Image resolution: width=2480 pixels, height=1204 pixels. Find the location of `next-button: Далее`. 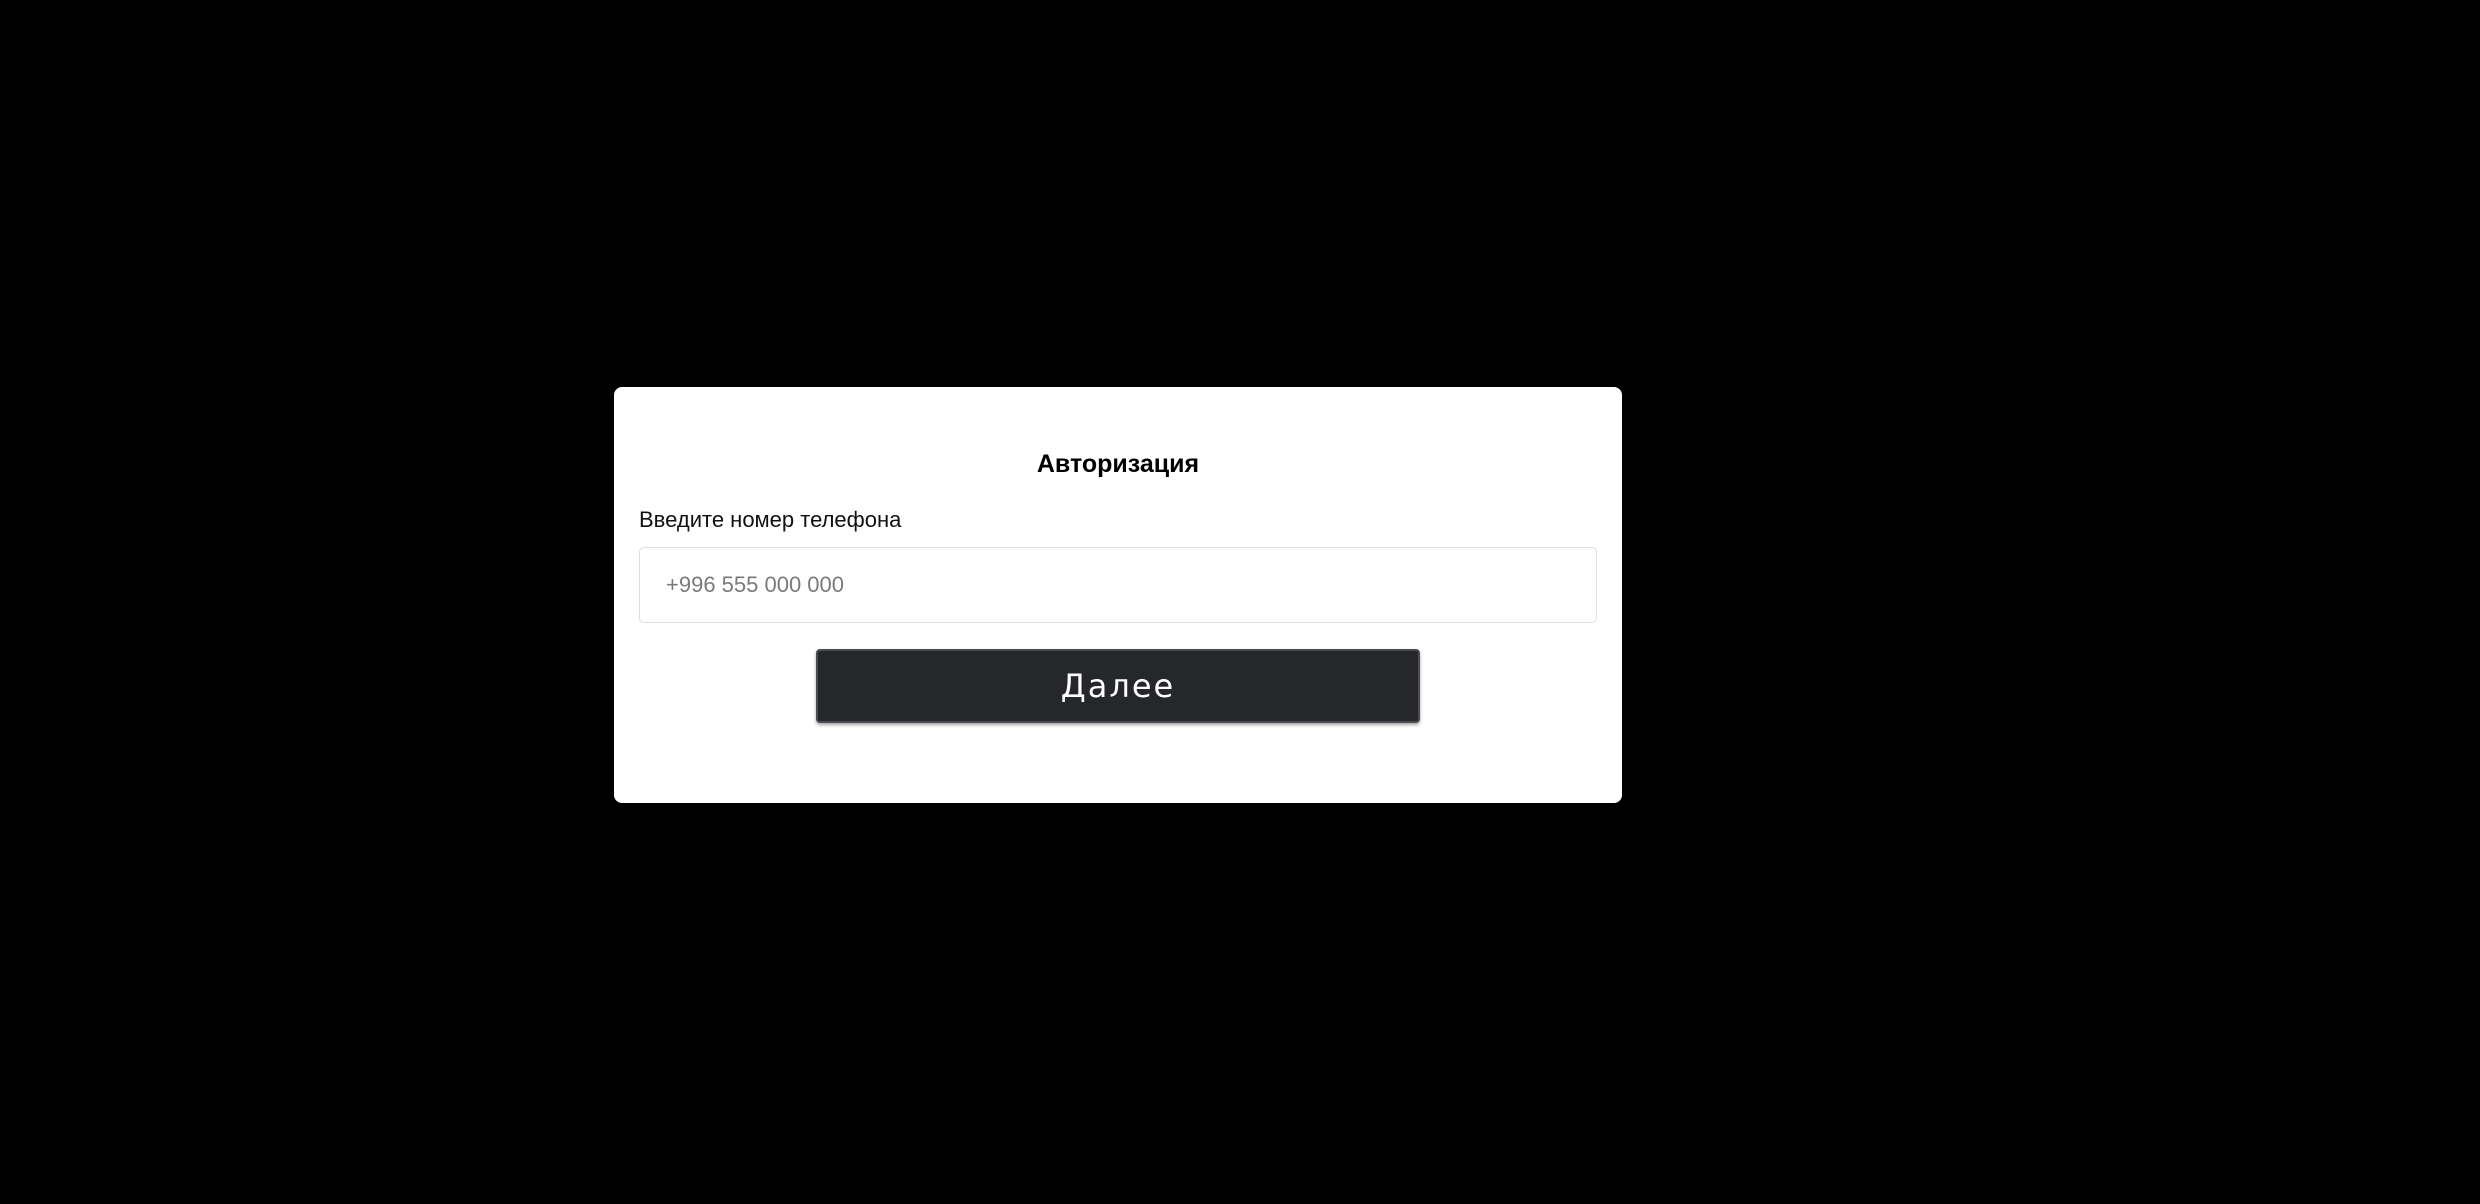

next-button: Далее is located at coordinates (1118, 686).